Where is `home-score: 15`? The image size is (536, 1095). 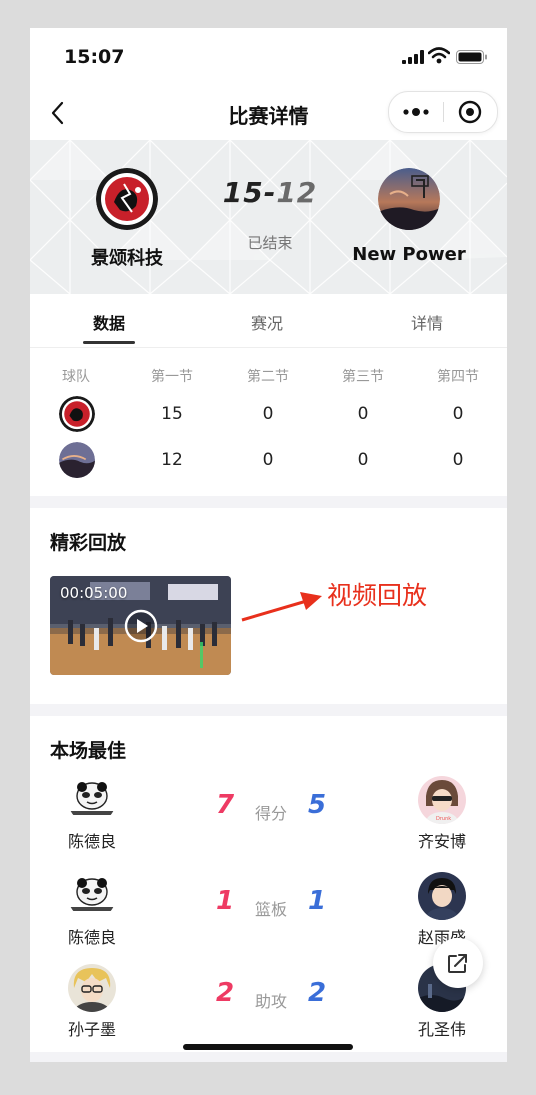 home-score: 15 is located at coordinates (243, 192).